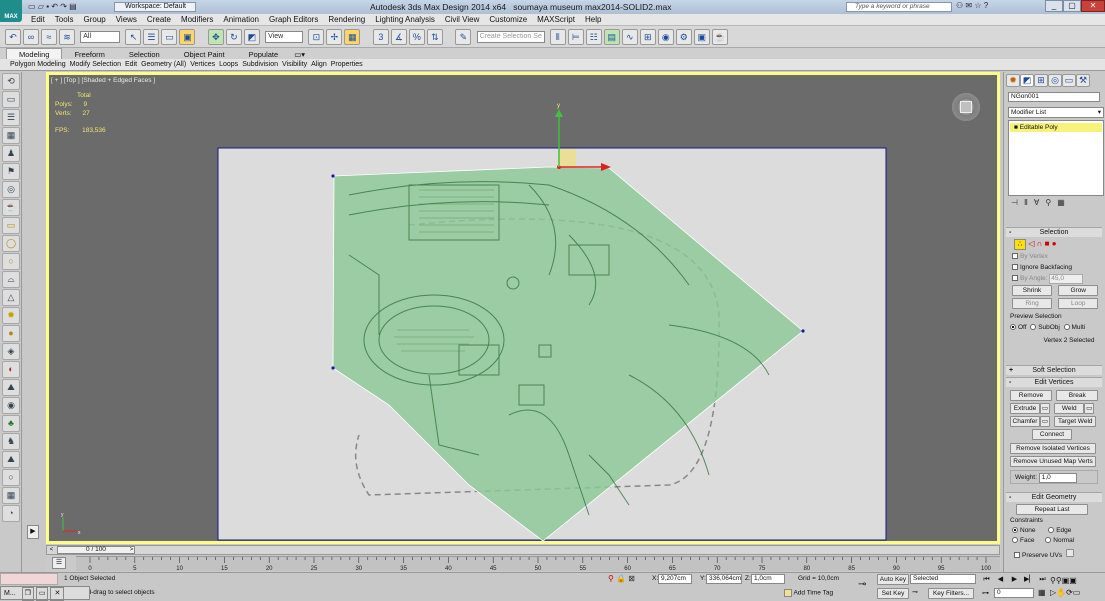 Image resolution: width=1105 pixels, height=601 pixels. I want to click on by-angle-spinner: 45,0, so click(1066, 279).